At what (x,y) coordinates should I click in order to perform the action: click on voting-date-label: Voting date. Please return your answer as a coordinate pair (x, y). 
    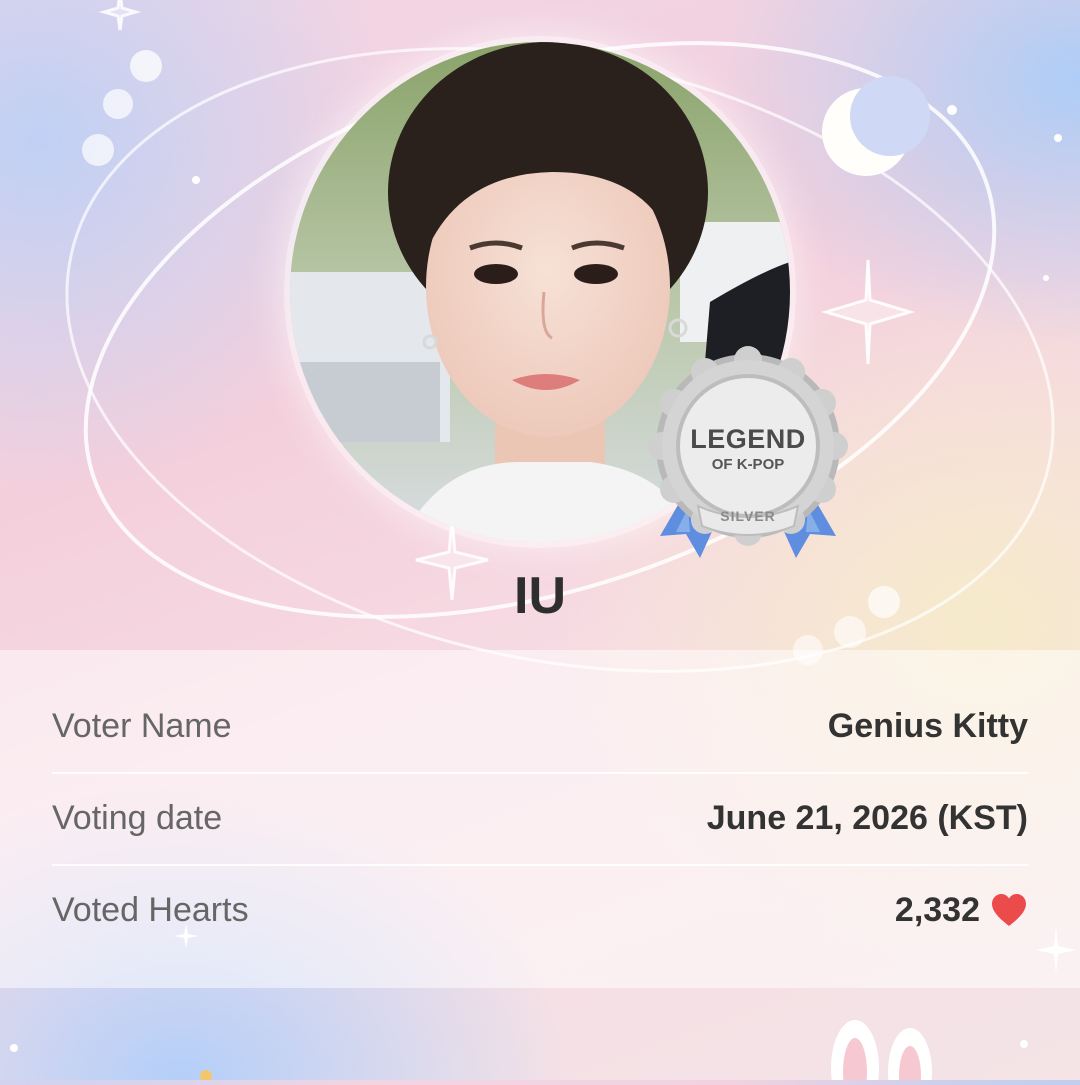
    Looking at the image, I should click on (137, 817).